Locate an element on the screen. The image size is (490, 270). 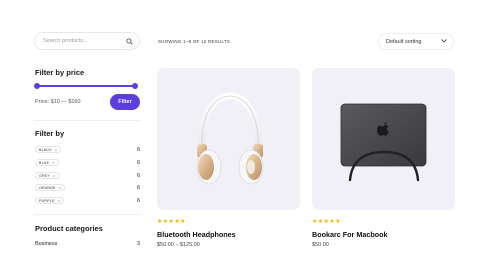
filter-item-purple: PURPLE × 6 is located at coordinates (87, 200).